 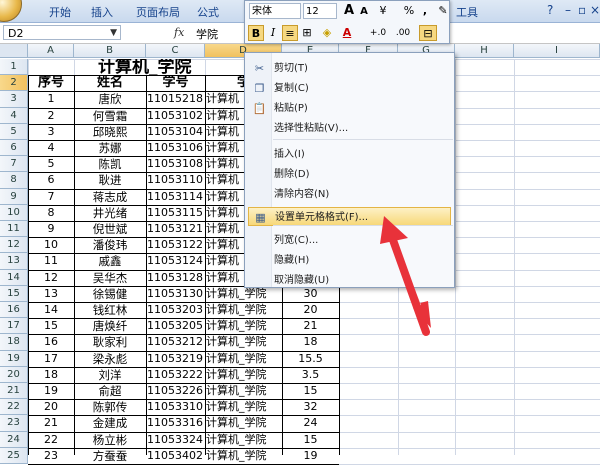 I want to click on red-arrow-annotation, so click(x=405, y=276).